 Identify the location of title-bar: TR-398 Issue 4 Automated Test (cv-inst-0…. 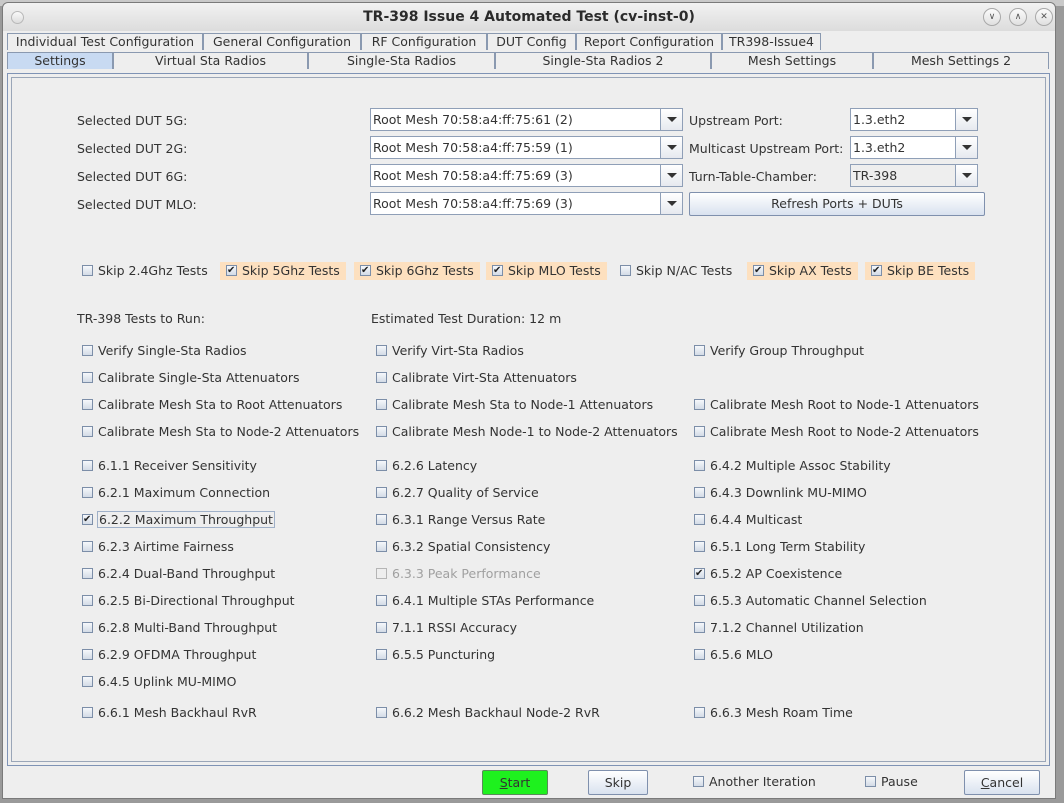
(529, 17).